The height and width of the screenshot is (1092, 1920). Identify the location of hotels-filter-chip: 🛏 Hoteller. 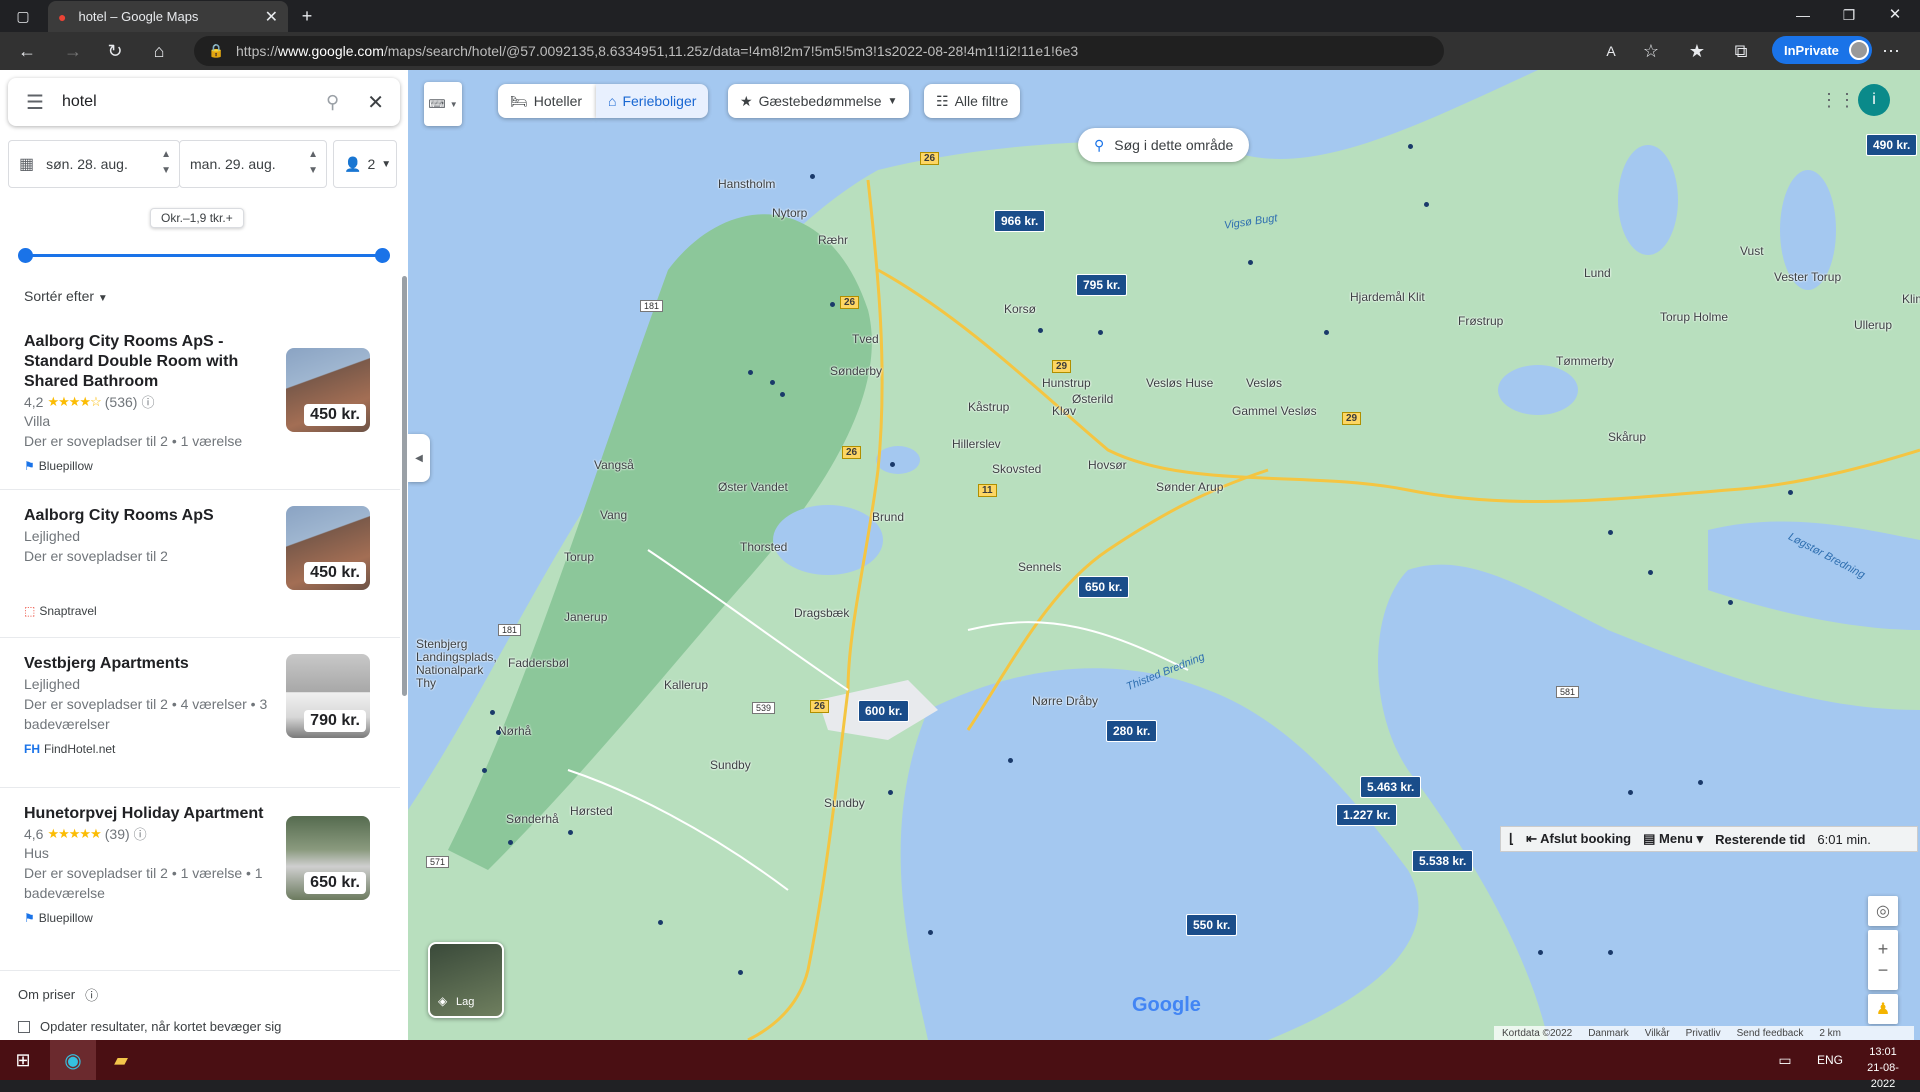
(547, 101).